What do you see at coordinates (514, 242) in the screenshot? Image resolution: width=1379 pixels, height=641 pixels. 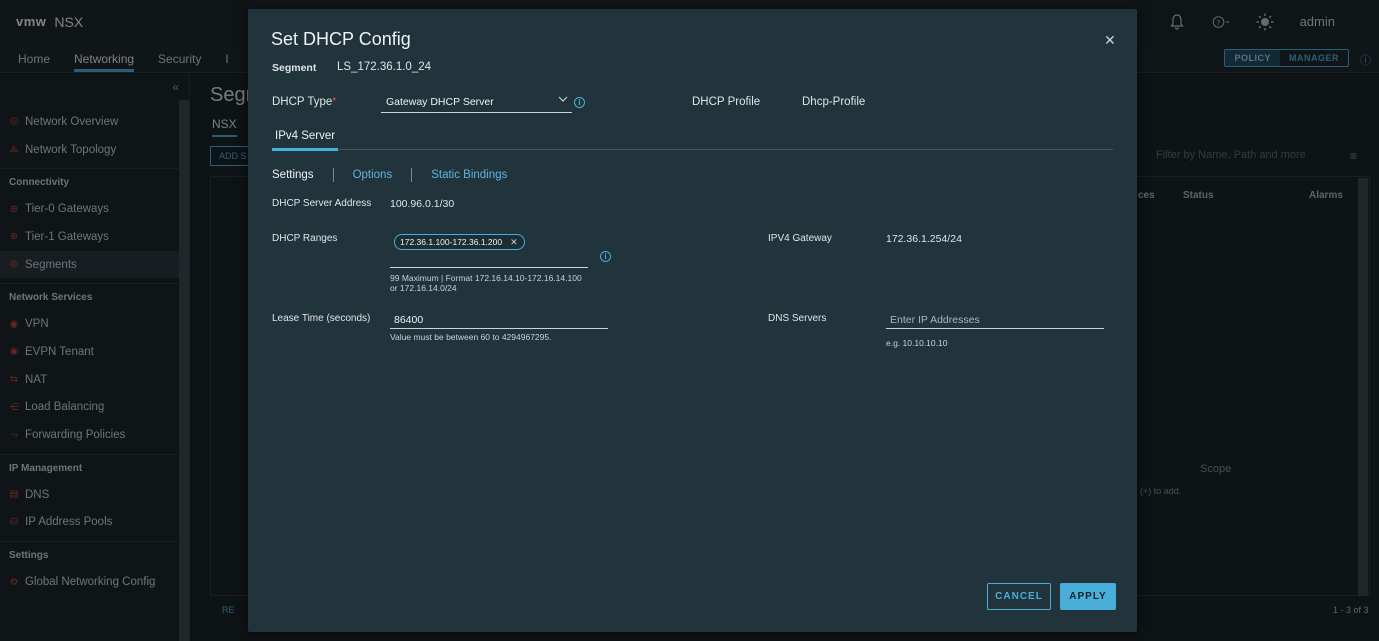 I see `remove-range-icon: ✕` at bounding box center [514, 242].